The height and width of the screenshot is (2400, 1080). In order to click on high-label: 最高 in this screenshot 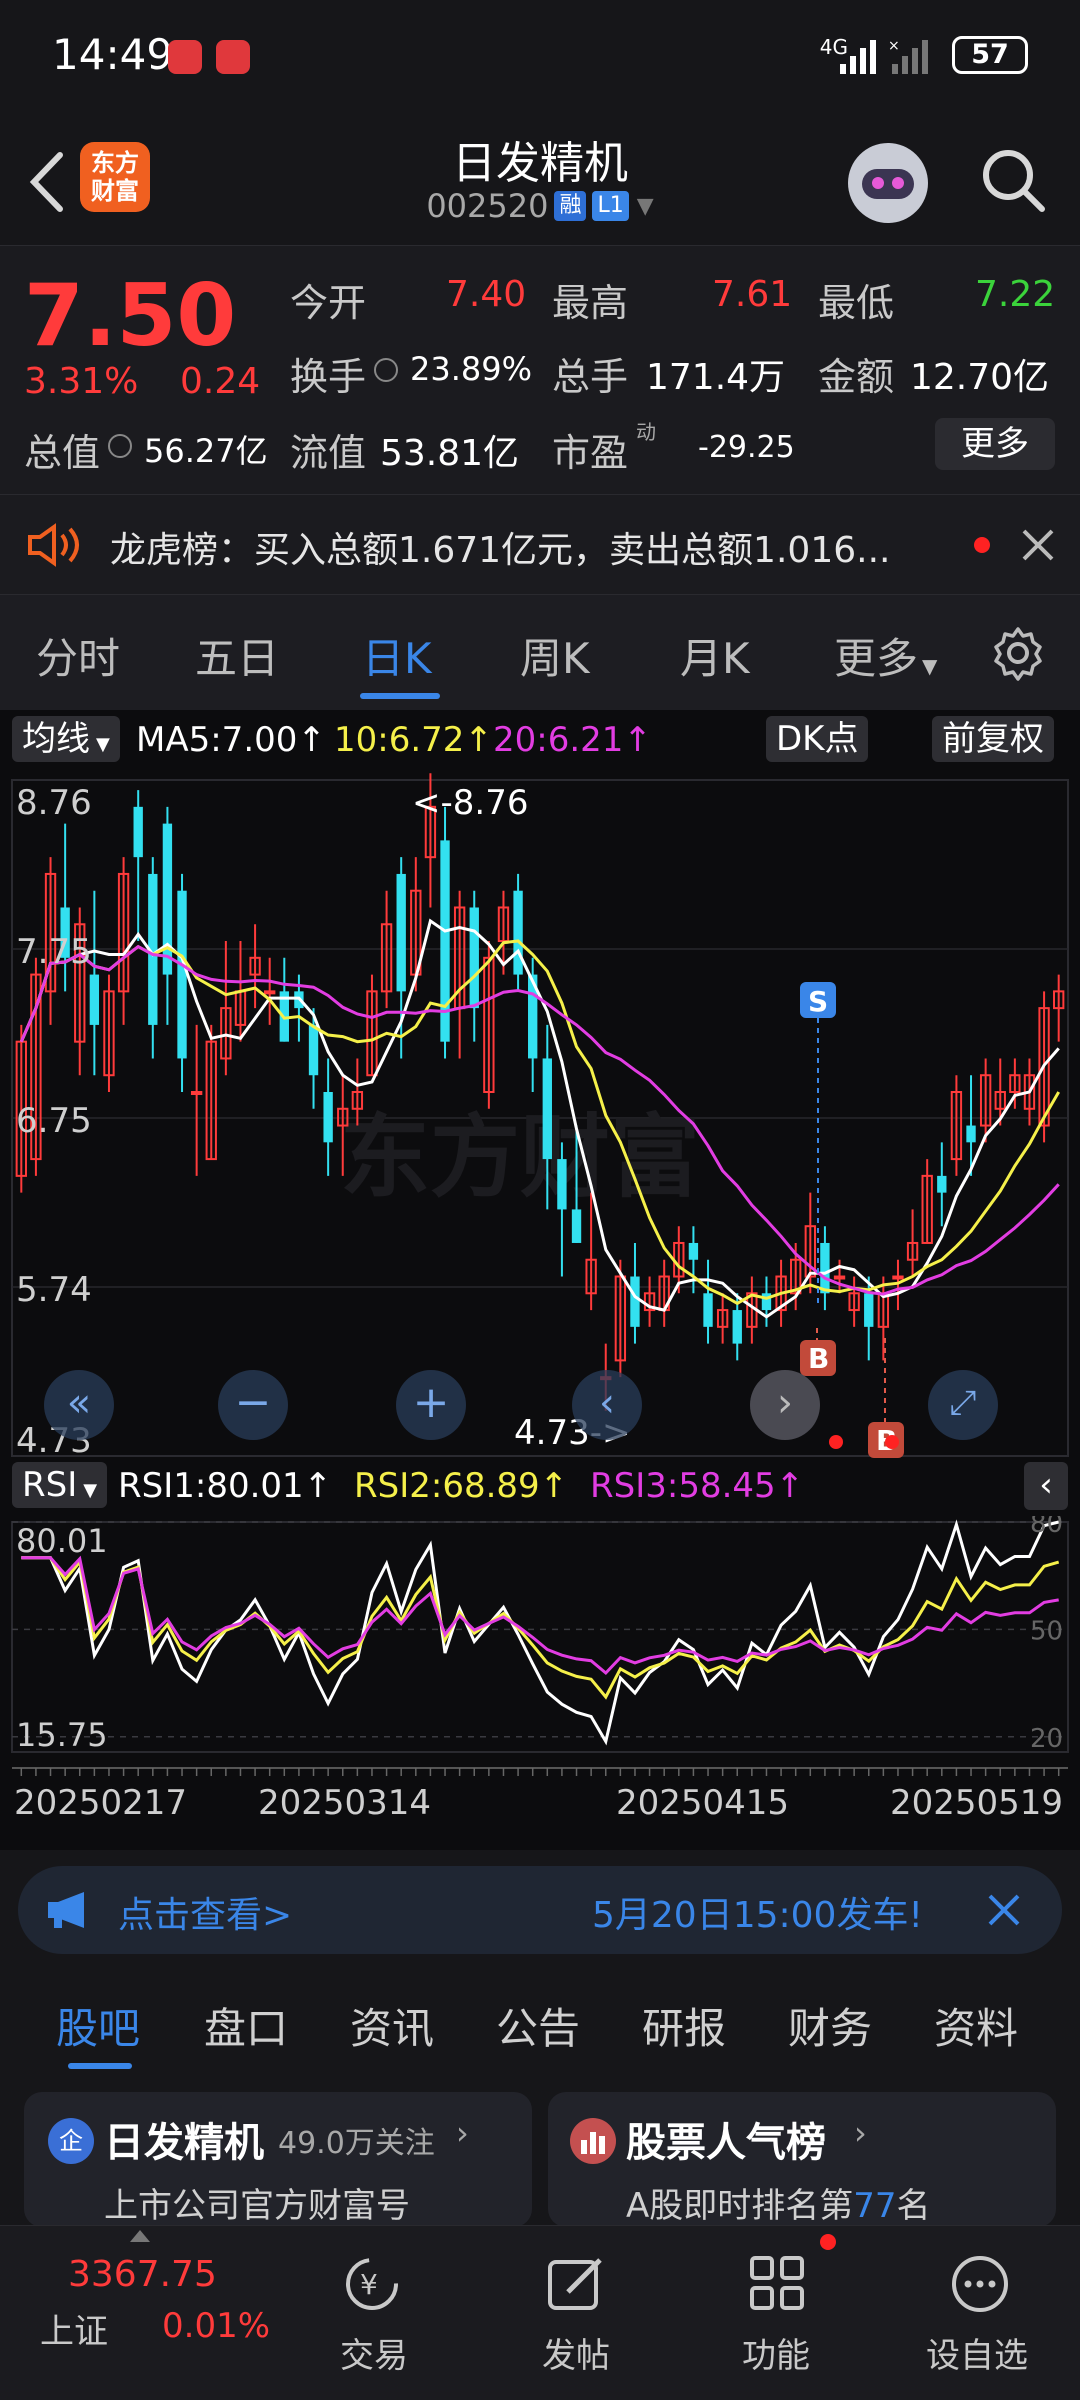, I will do `click(590, 303)`.